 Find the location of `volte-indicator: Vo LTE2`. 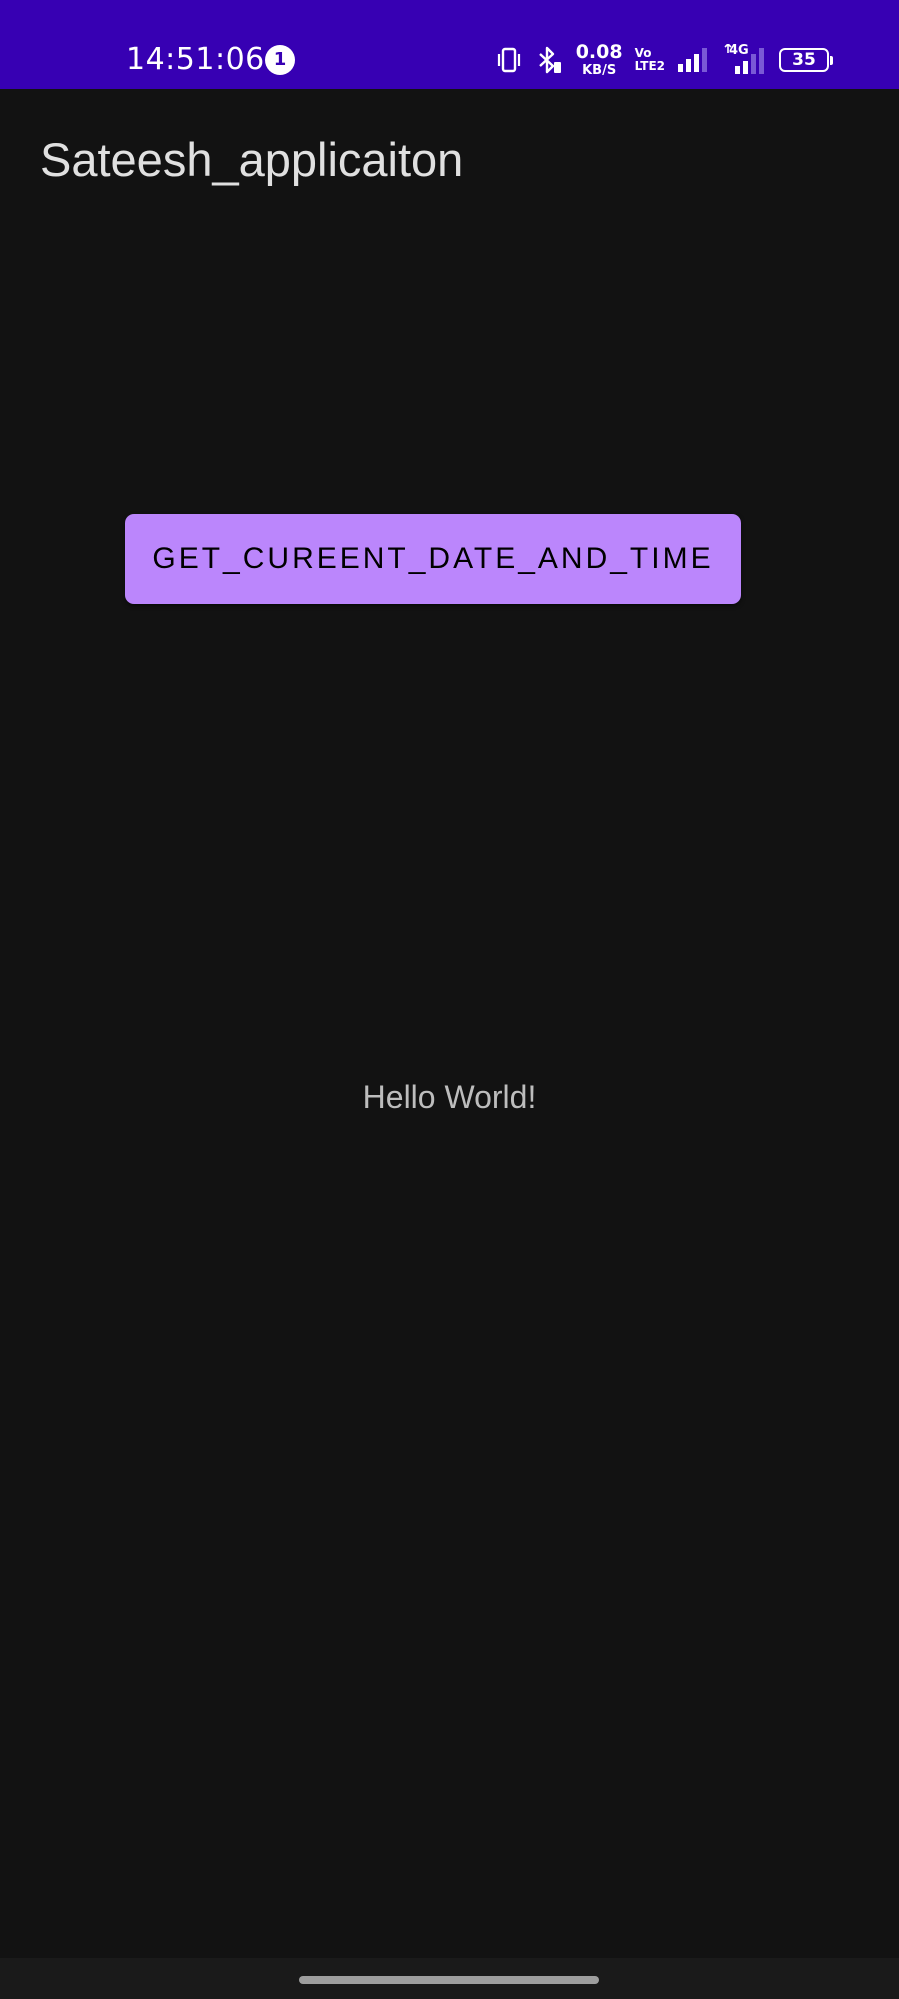

volte-indicator: Vo LTE2 is located at coordinates (650, 59).